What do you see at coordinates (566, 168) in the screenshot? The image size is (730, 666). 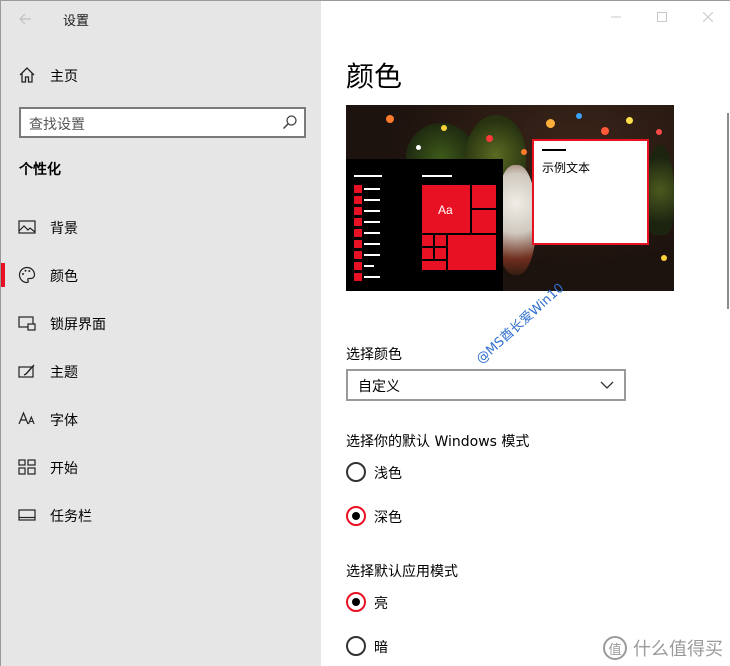 I see `preview-sample-text: 示例文本` at bounding box center [566, 168].